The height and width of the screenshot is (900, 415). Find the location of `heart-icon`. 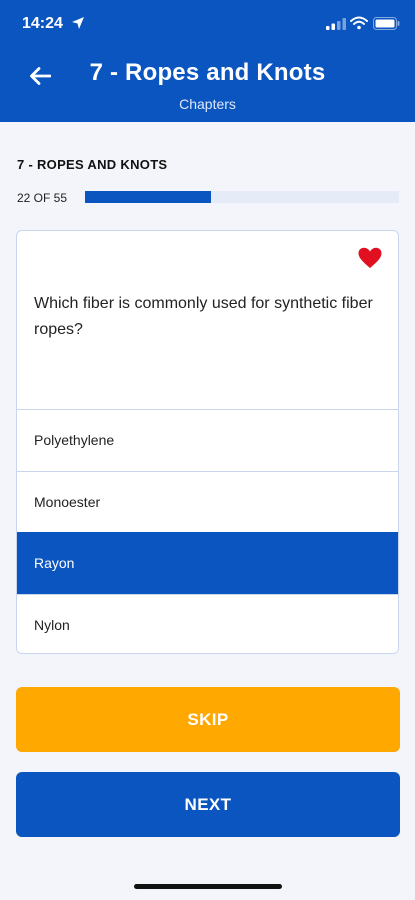

heart-icon is located at coordinates (370, 258).